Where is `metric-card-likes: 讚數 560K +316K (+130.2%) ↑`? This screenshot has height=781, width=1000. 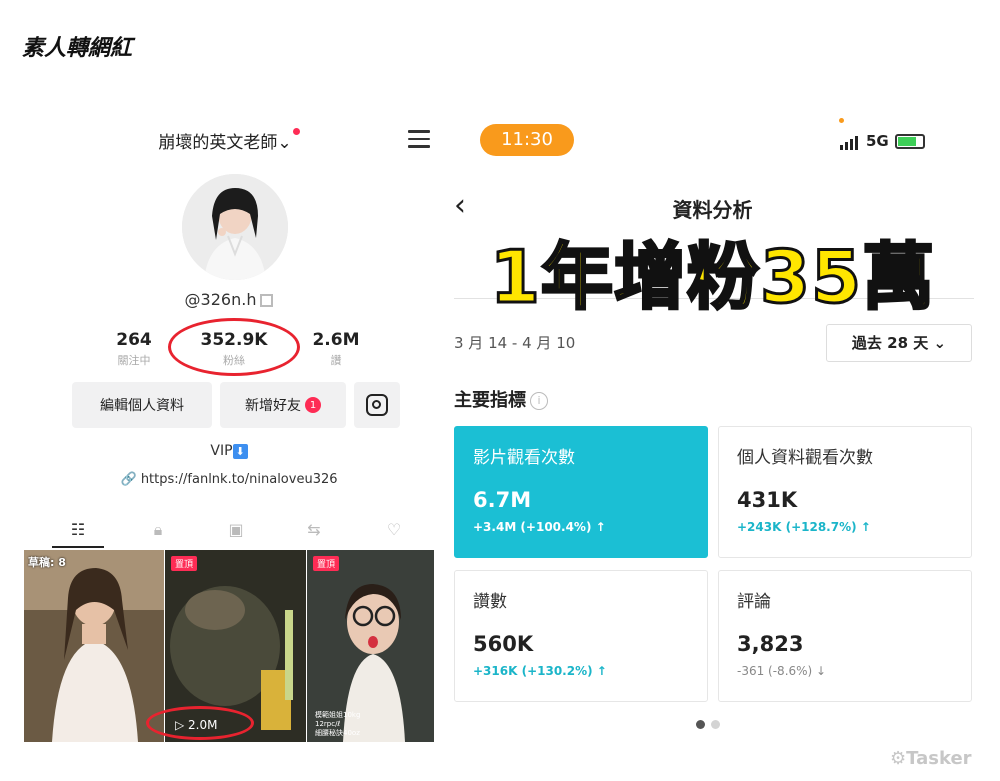
metric-card-likes: 讚數 560K +316K (+130.2%) ↑ is located at coordinates (581, 636).